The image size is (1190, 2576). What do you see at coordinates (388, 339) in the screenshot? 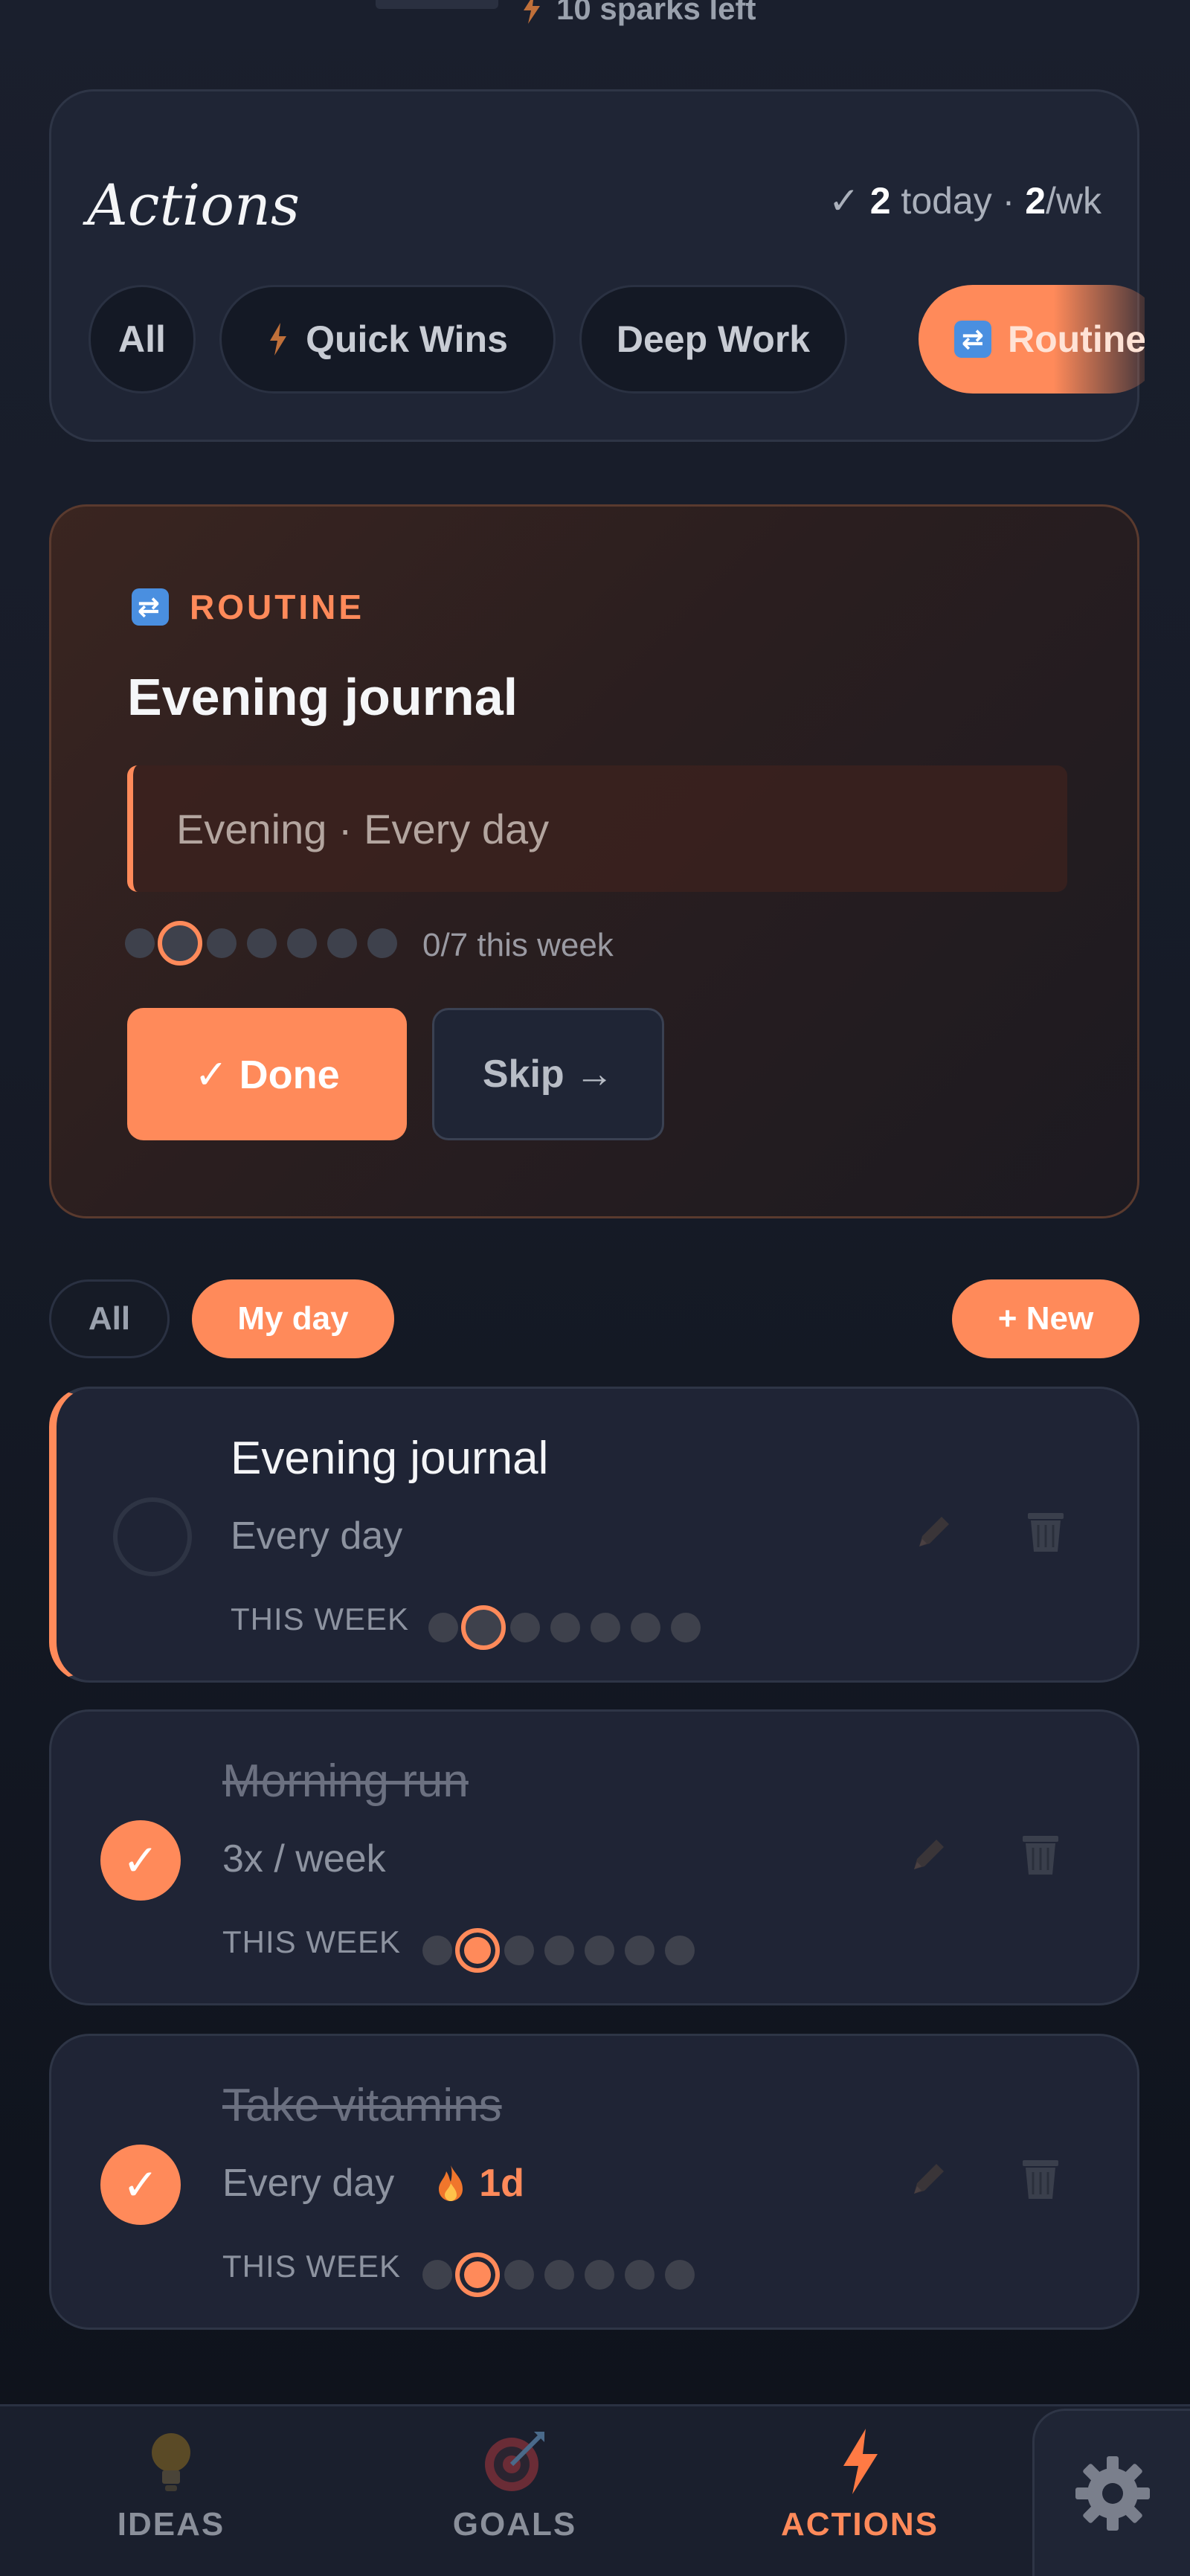
I see `filter-chip-quick-wins: Quick Wins` at bounding box center [388, 339].